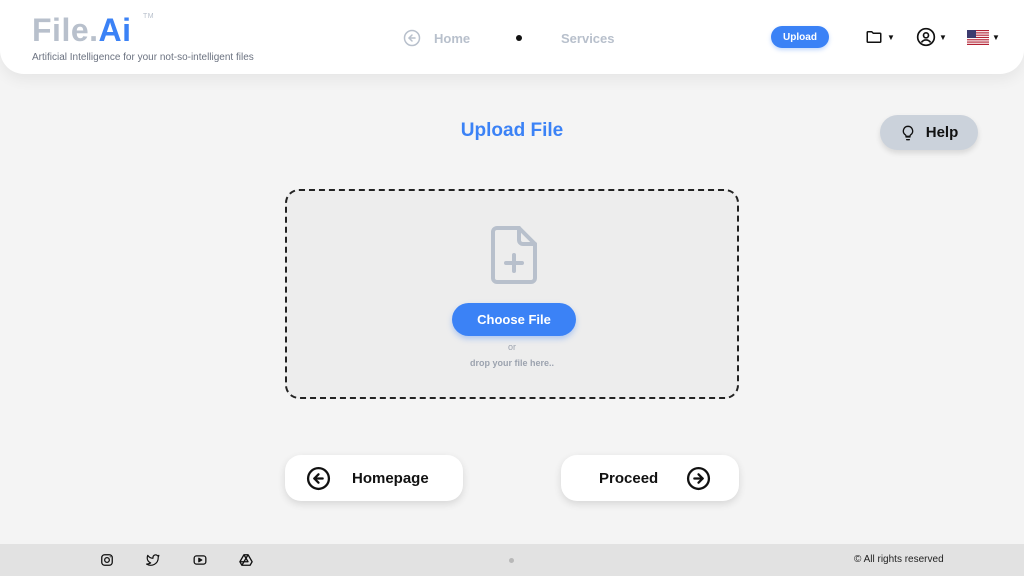  I want to click on folder-icon, so click(874, 37).